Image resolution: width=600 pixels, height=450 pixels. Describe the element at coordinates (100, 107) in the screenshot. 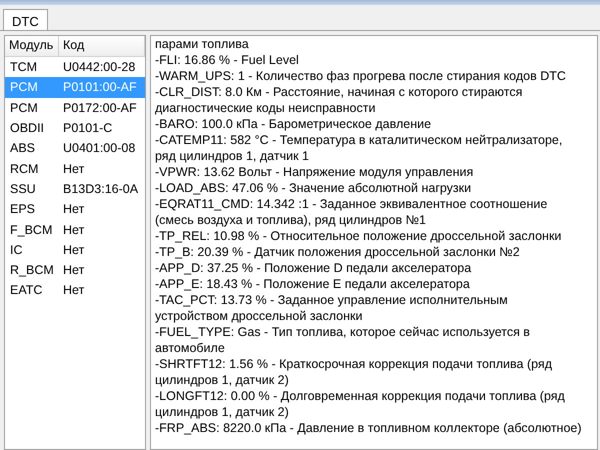

I see `code-cell-text: P0172:00-AF` at that location.